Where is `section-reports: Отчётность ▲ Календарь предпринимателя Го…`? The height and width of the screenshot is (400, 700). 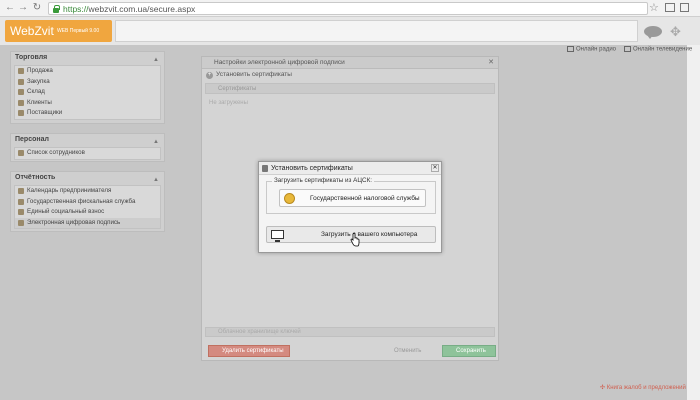 section-reports: Отчётность ▲ Календарь предпринимателя Го… is located at coordinates (87, 201).